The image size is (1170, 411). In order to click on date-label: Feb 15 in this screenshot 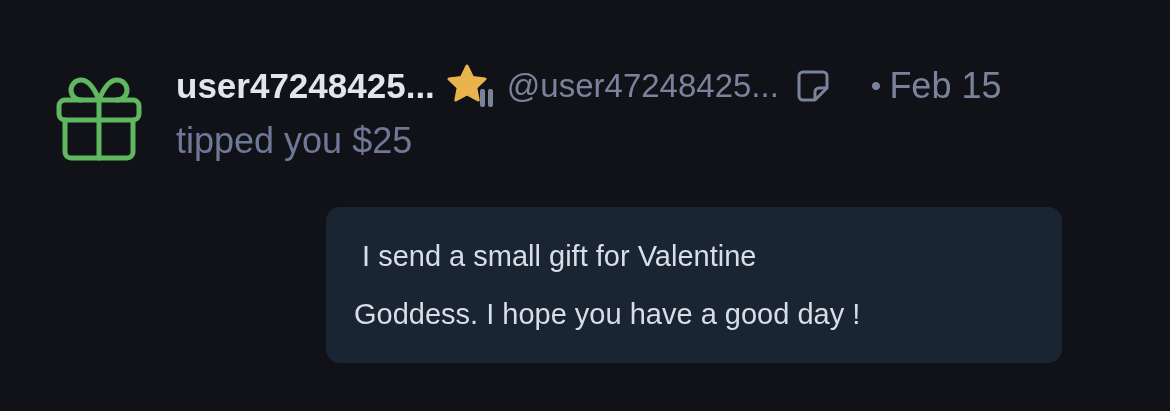, I will do `click(945, 86)`.